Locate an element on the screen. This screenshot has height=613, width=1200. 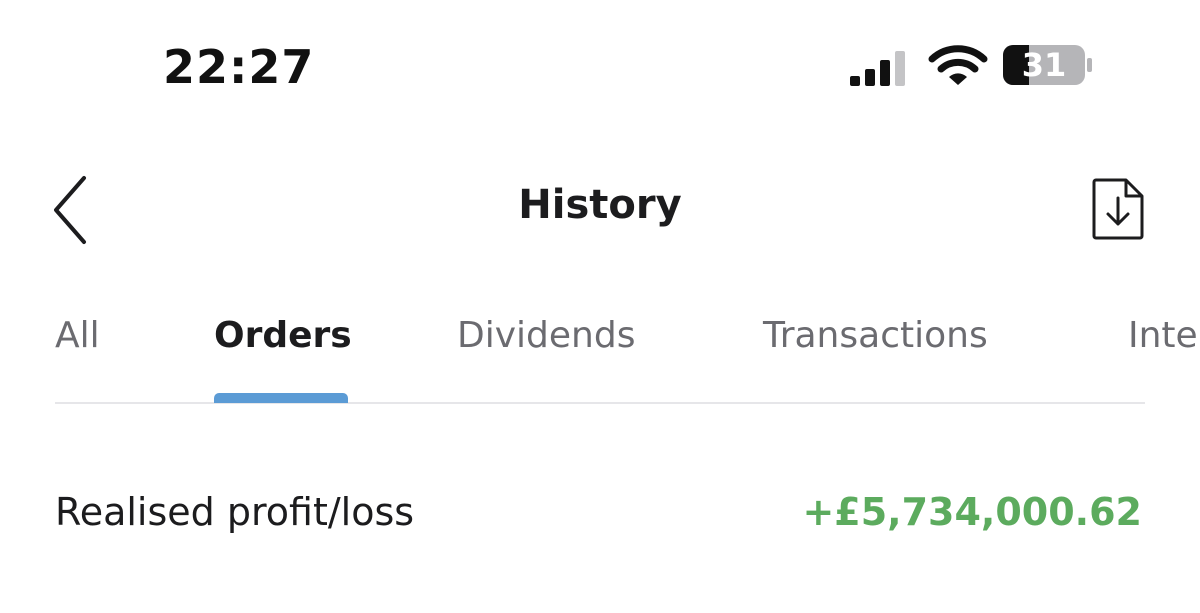
wifi-icon is located at coordinates (958, 65).